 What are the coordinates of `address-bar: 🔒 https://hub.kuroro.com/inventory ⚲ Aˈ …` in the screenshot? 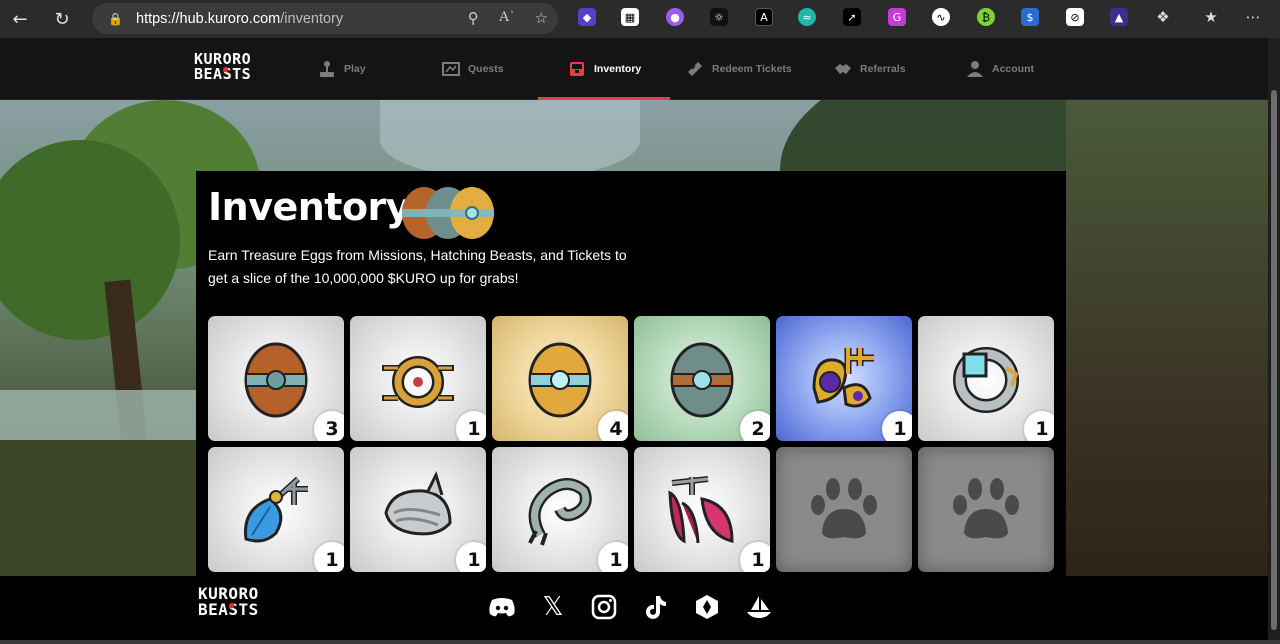 It's located at (325, 18).